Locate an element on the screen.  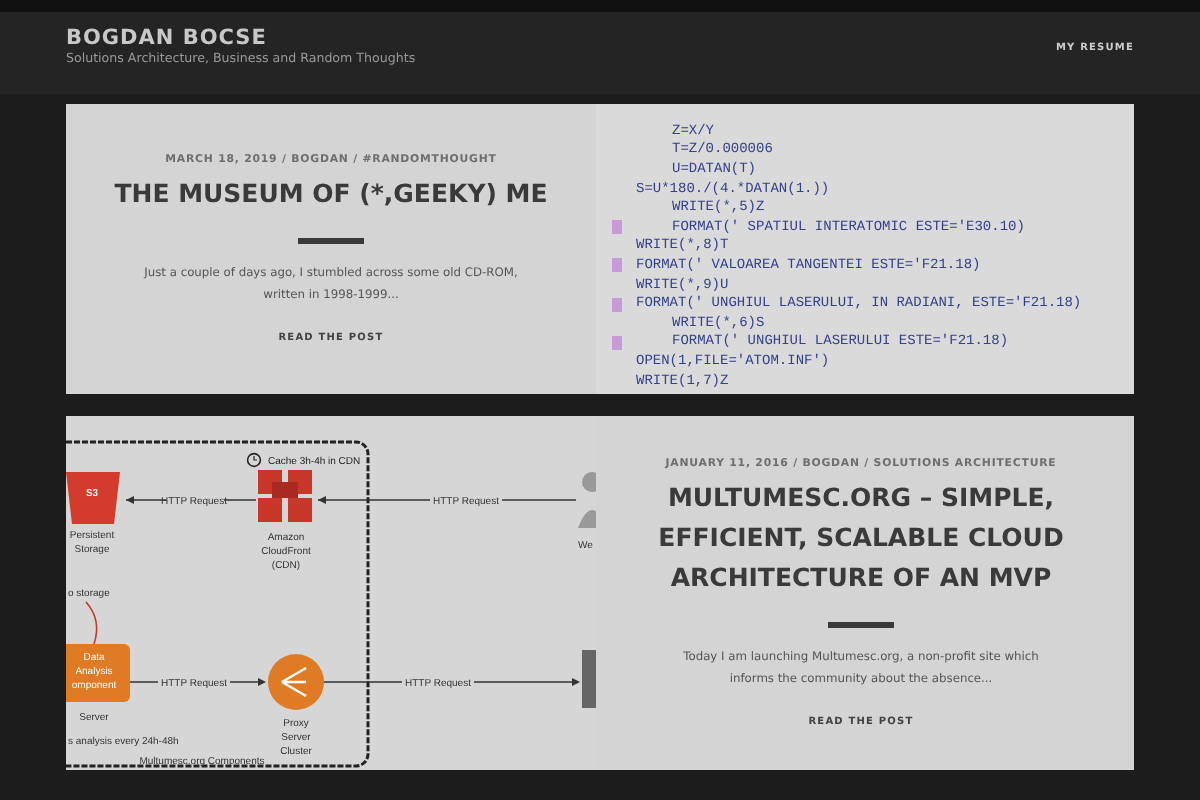
person-icon is located at coordinates (587, 500).